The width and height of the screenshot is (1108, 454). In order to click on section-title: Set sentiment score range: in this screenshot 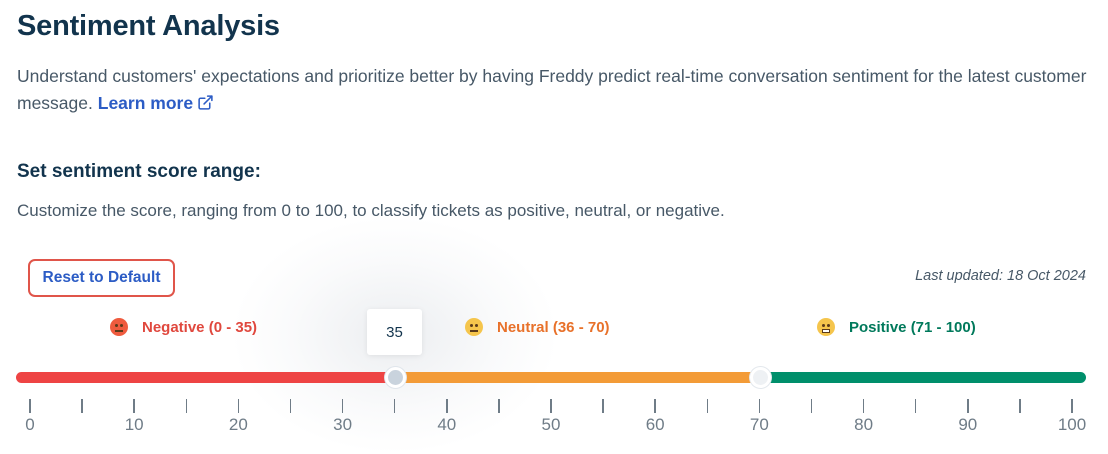, I will do `click(139, 171)`.